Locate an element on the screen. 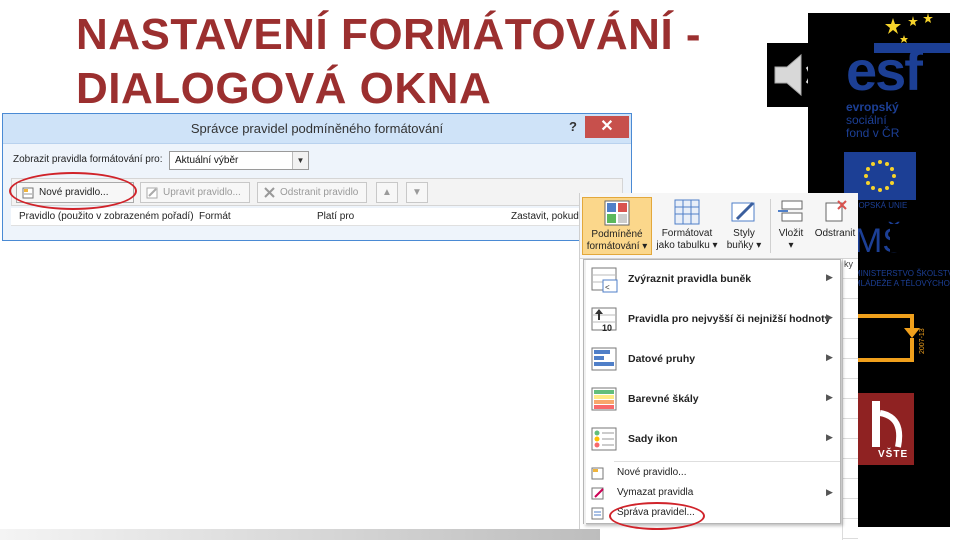 The height and width of the screenshot is (540, 960). page-title: NASTAVENÍ FORMÁTOVÁNÍ - DIALOGOVÁ OKNA is located at coordinates (426, 62).